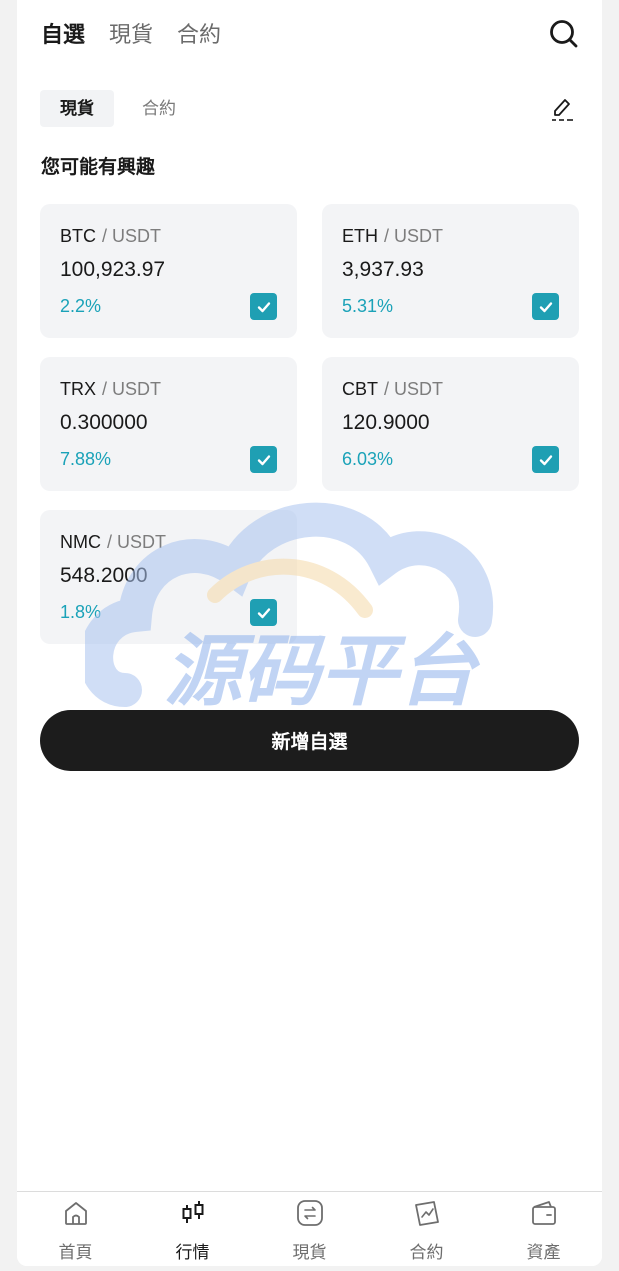  Describe the element at coordinates (199, 35) in the screenshot. I see `tab-contract: 合約` at that location.